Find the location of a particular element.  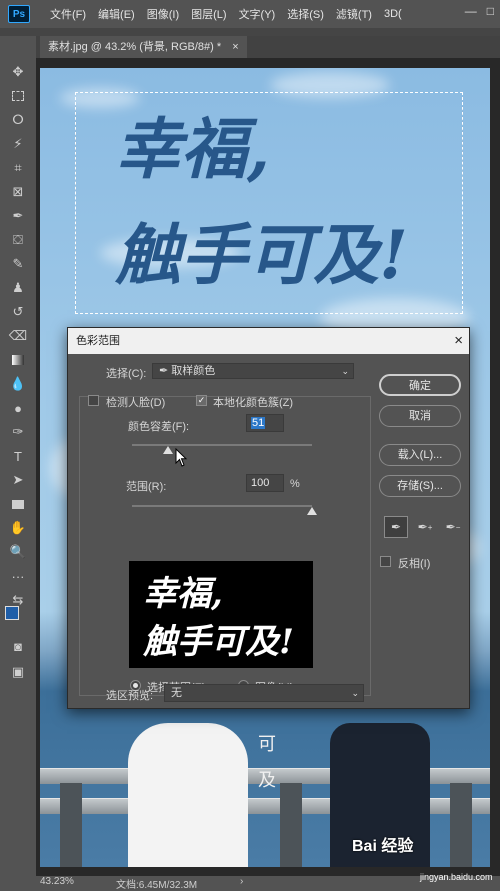

overlay-char-ke: 可 is located at coordinates (267, 744).